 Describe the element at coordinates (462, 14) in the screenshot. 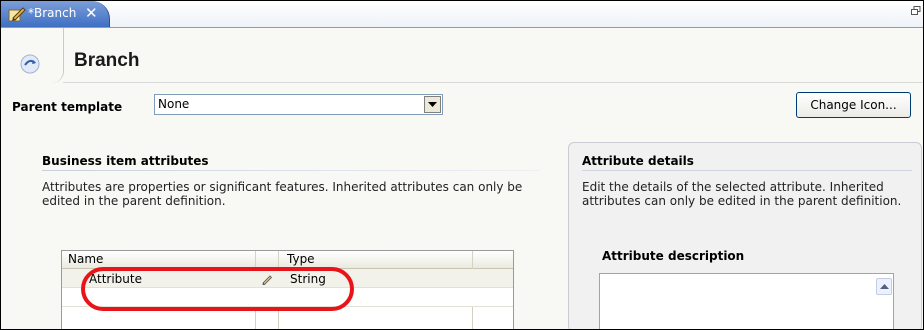

I see `editor-tab-bar: *Branch ✕` at that location.